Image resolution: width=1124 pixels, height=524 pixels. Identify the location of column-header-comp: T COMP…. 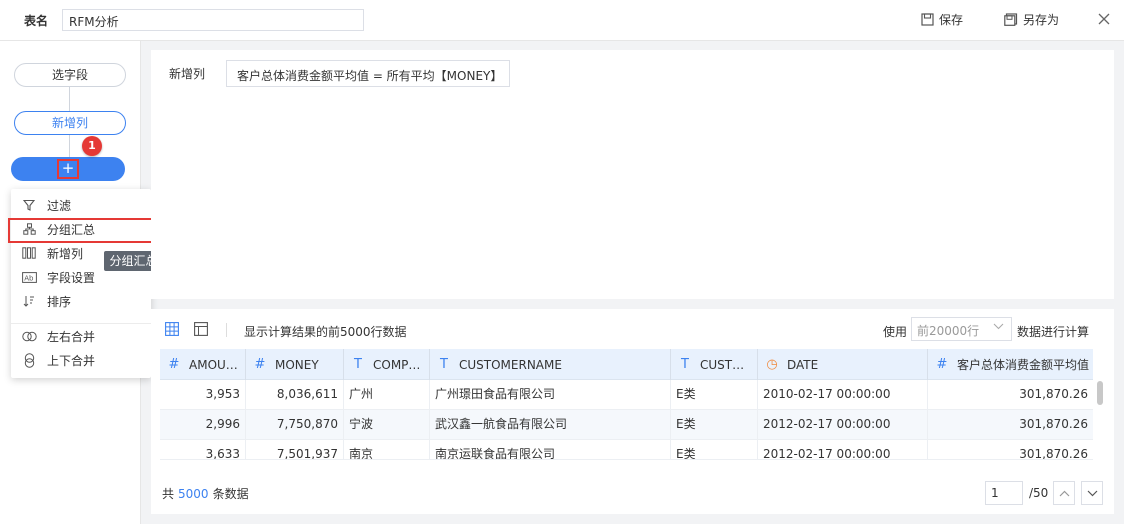
(387, 364).